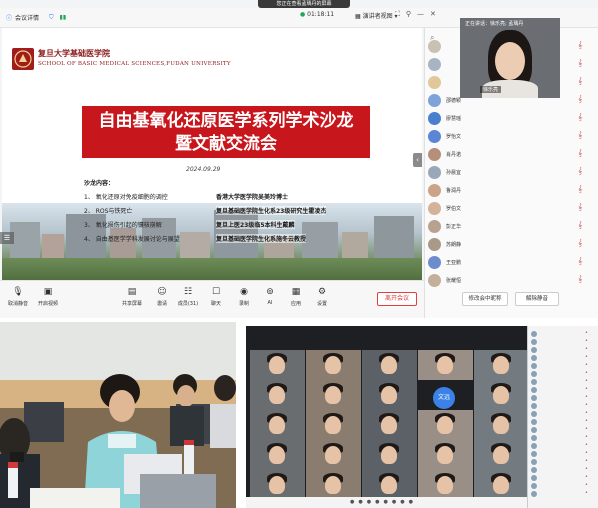 The image size is (598, 508). I want to click on pin-icon: ⚲, so click(411, 14).